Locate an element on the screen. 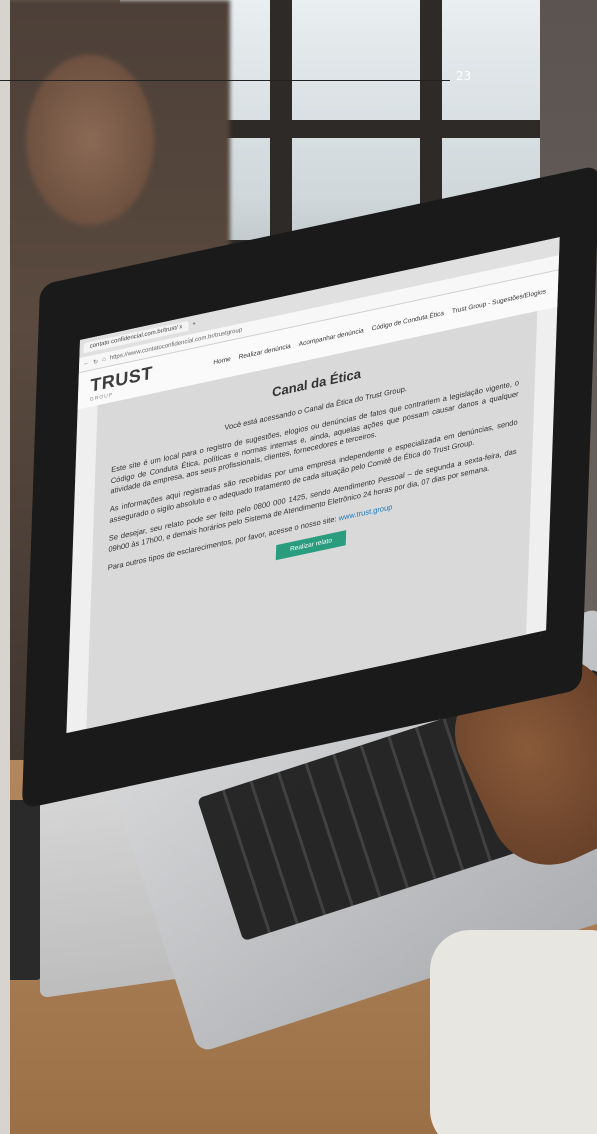 The image size is (597, 1134). site-link: www.trust.group is located at coordinates (366, 512).